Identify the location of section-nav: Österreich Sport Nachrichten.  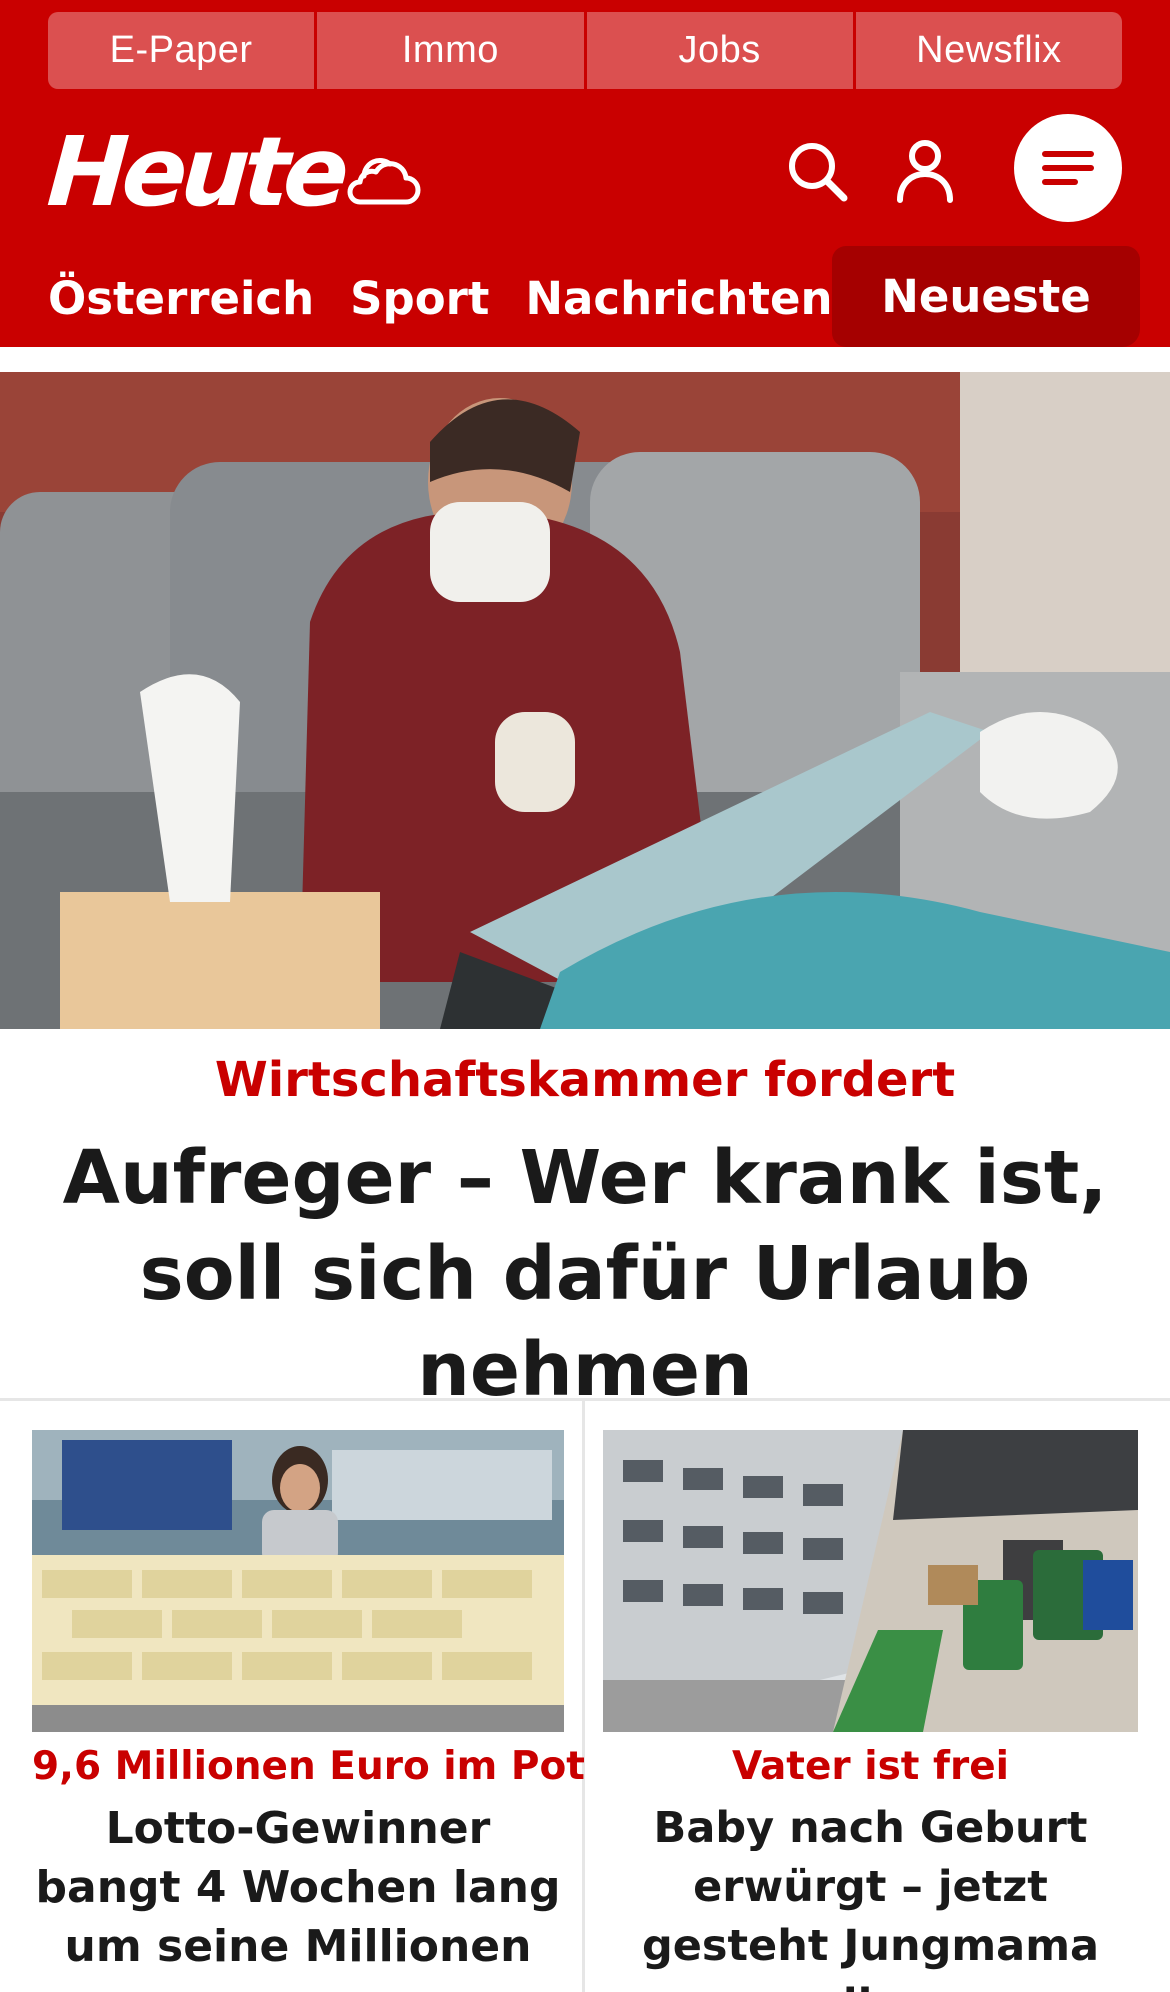
(458, 298).